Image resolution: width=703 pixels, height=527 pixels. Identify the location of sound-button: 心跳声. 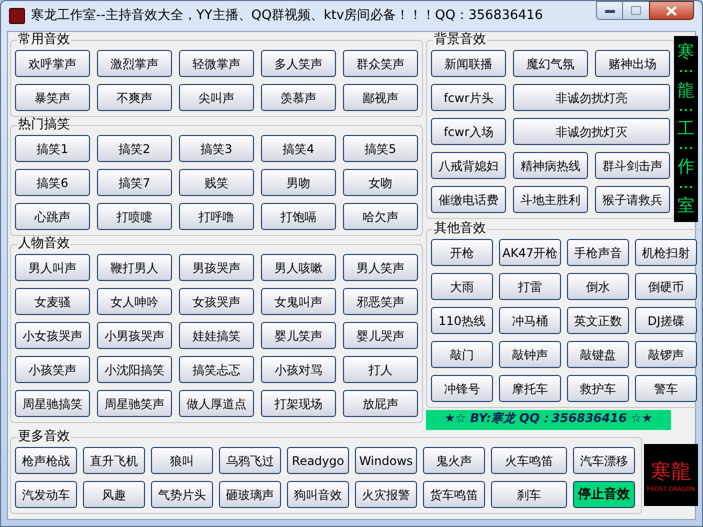
(52, 216).